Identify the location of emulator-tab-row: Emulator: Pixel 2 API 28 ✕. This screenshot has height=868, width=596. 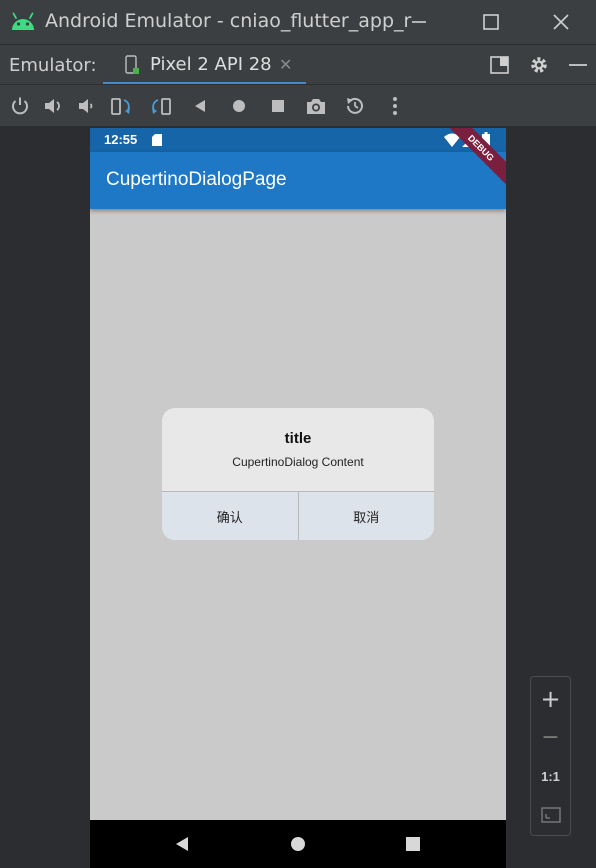
(298, 64).